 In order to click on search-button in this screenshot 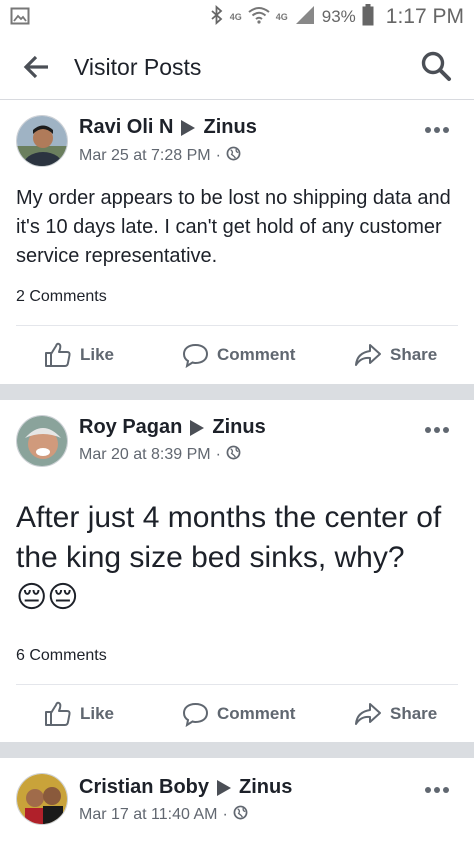, I will do `click(436, 66)`.